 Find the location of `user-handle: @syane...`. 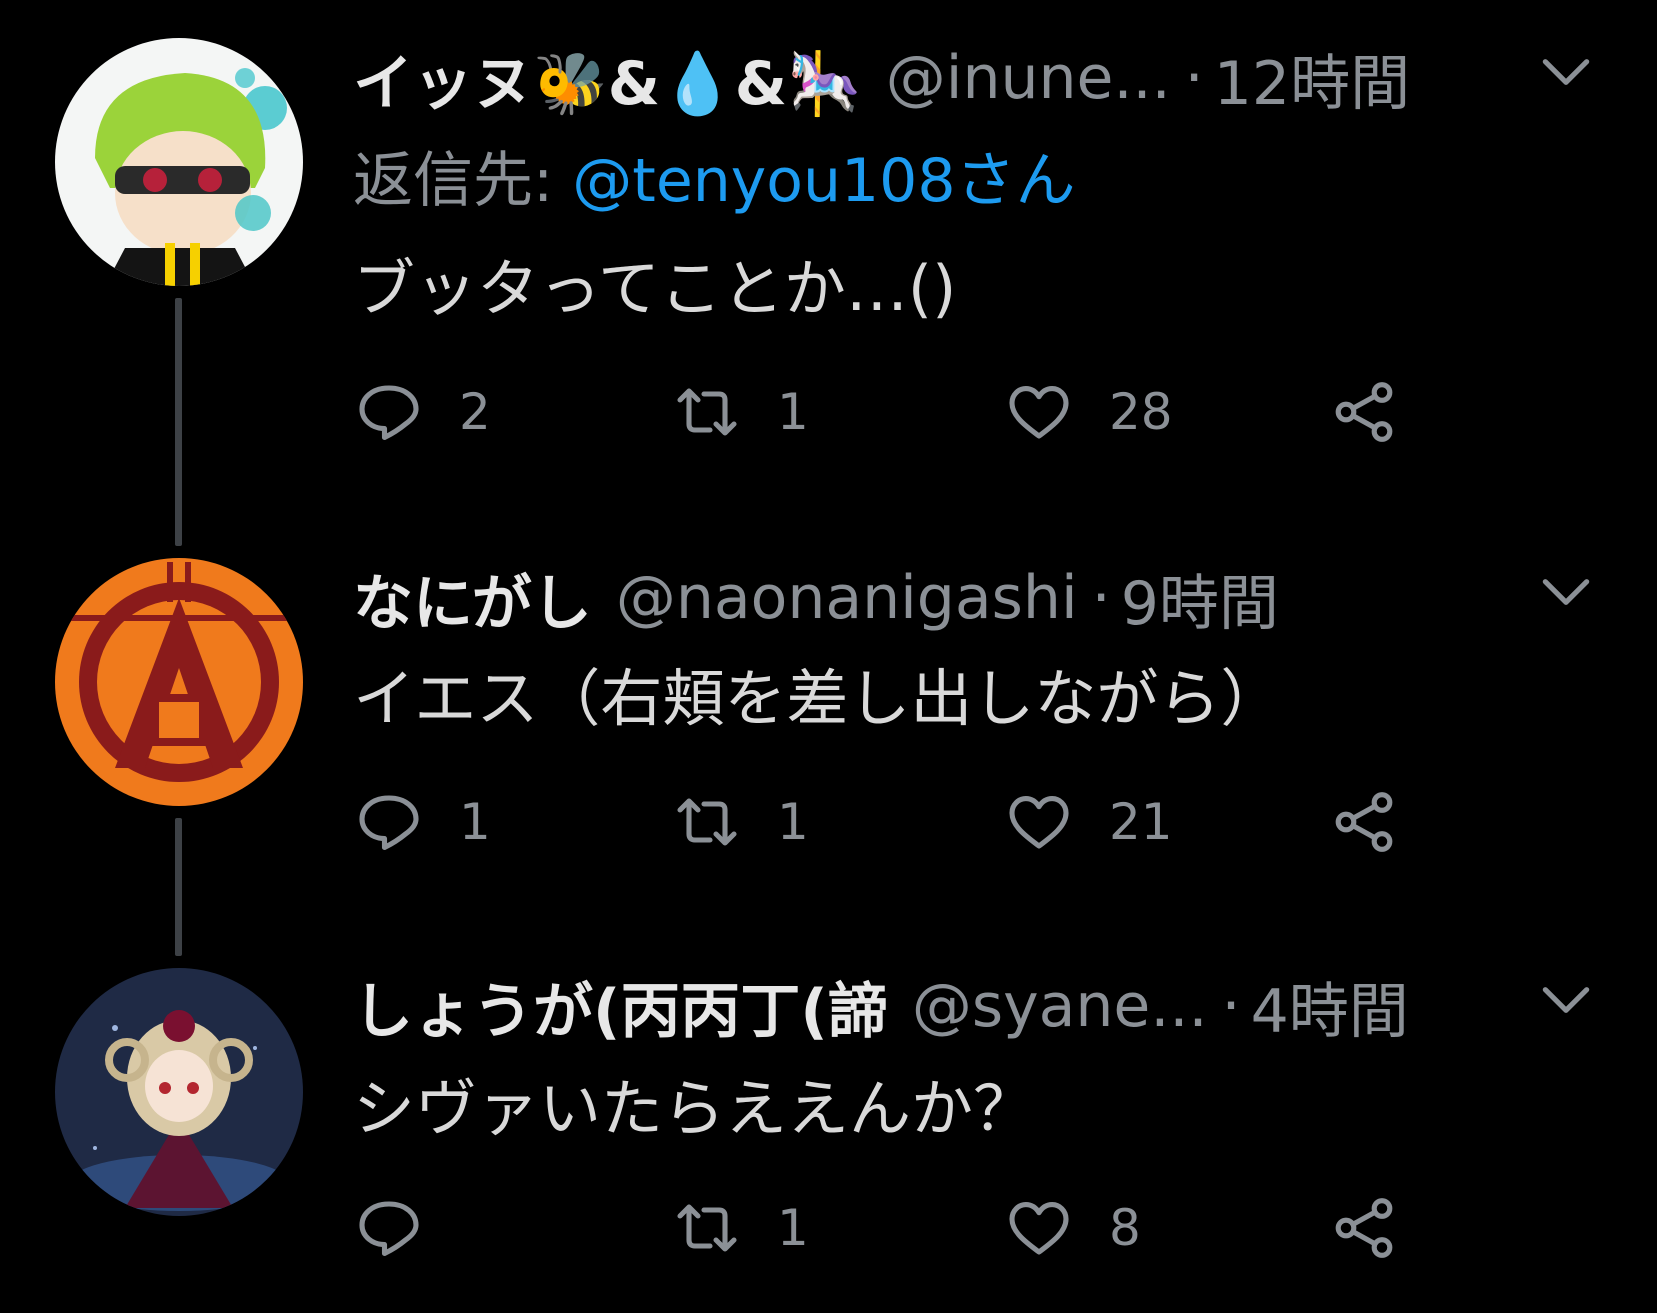

user-handle: @syane... is located at coordinates (1060, 1006).